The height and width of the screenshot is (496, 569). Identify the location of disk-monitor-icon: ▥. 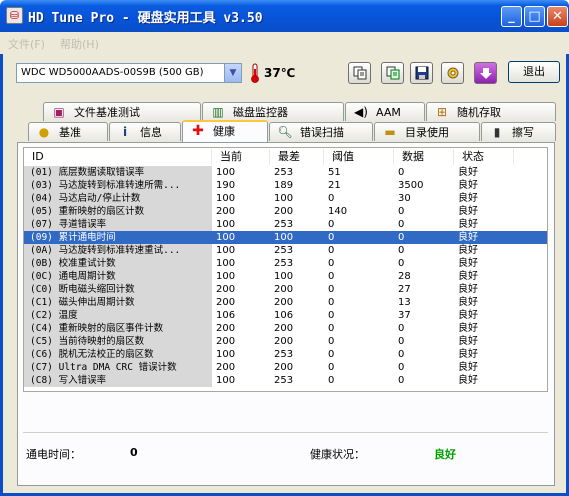
(218, 112).